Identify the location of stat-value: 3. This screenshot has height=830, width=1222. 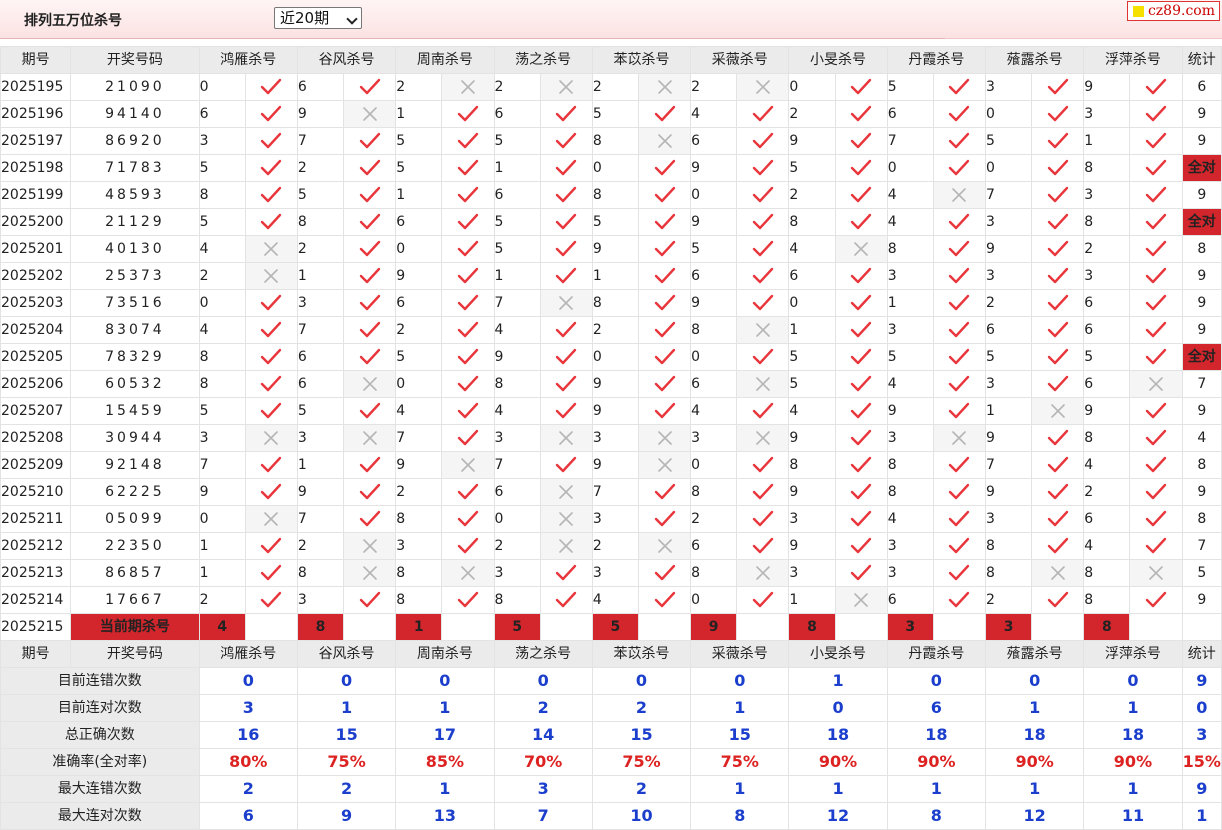
(543, 789).